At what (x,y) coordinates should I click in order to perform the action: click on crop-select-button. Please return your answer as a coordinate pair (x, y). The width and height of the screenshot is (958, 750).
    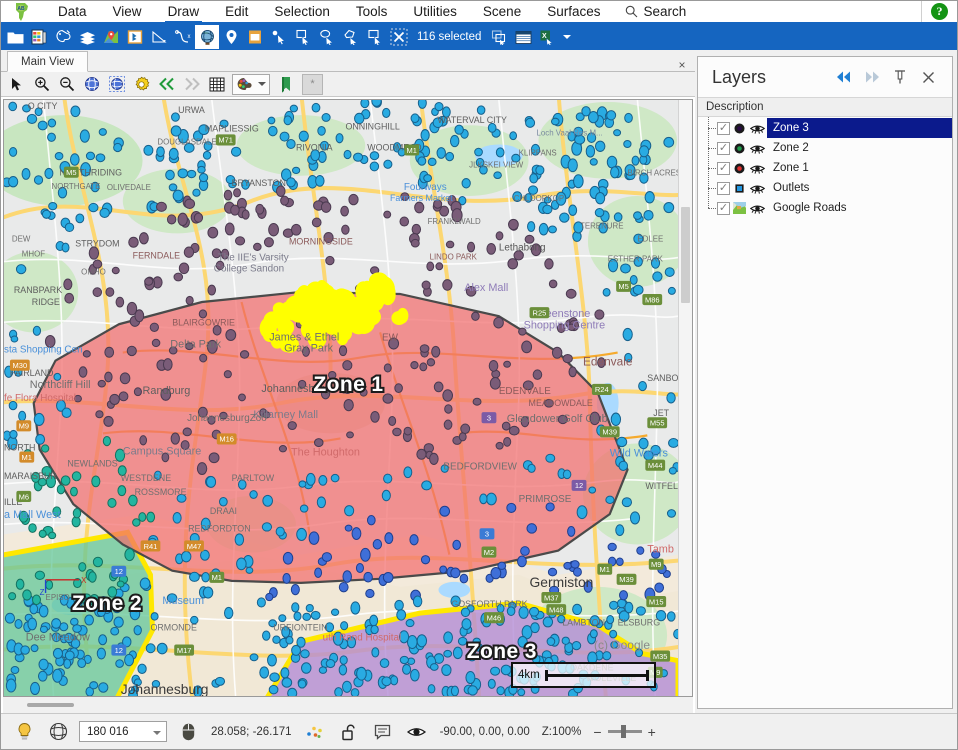
    Looking at the image, I should click on (375, 37).